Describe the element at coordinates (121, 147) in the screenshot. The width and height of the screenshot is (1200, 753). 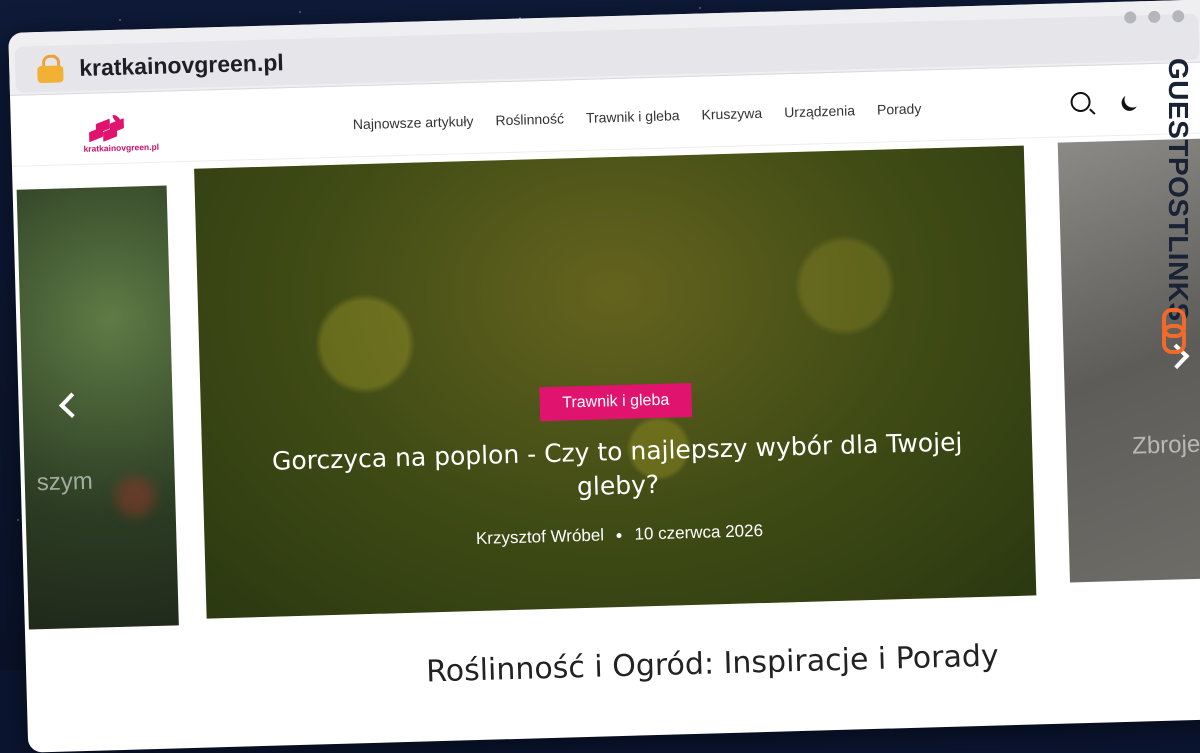
I see `logo-text: kratkainovgreen.pl` at that location.